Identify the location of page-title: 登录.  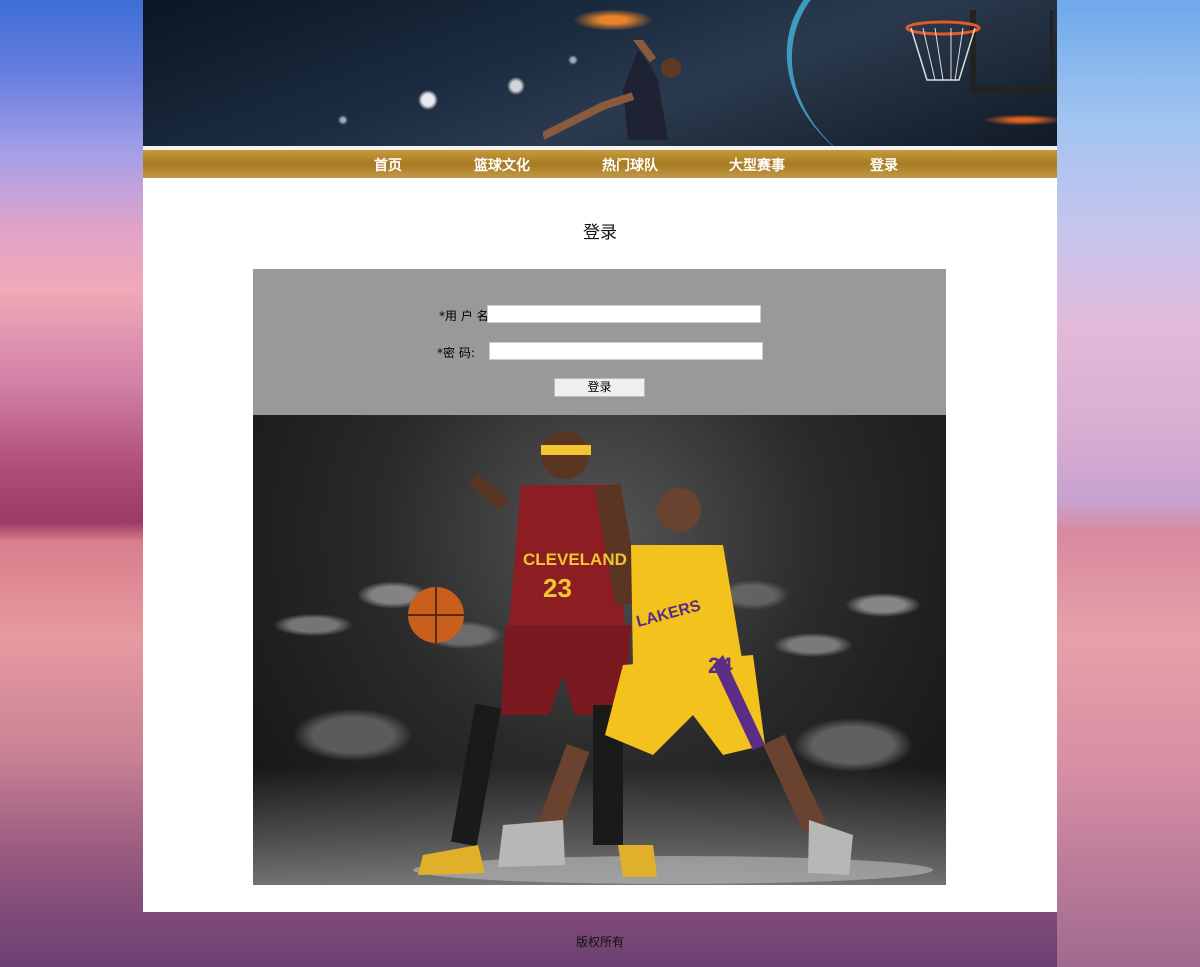
(600, 233).